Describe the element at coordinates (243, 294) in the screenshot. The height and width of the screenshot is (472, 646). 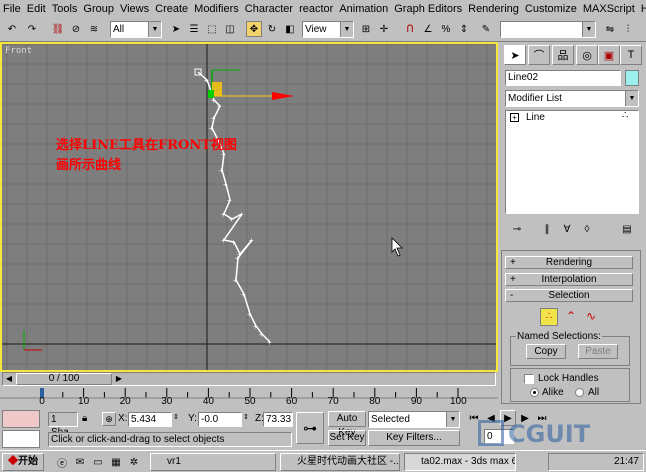
I see `vertex-marker: +` at that location.